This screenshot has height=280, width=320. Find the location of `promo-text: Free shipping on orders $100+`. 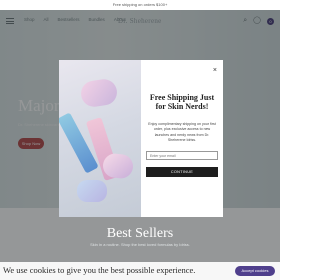

promo-text: Free shipping on orders $100+ is located at coordinates (140, 4).